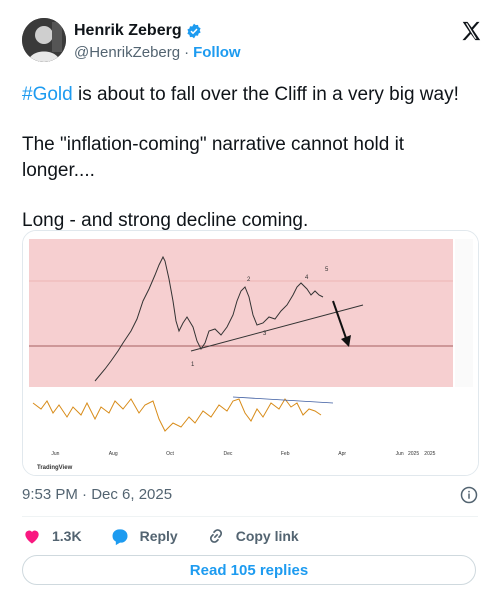 The width and height of the screenshot is (500, 590). Describe the element at coordinates (249, 570) in the screenshot. I see `read-replies-button: Read 105 replies` at that location.